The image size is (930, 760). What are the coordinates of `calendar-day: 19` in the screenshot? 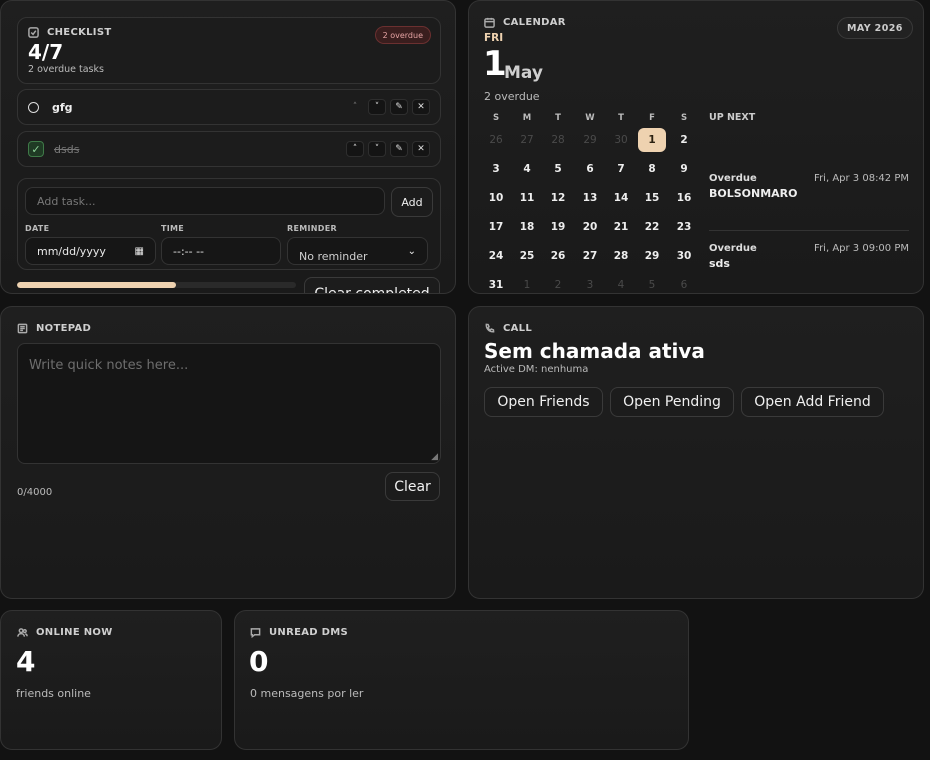 It's located at (558, 227).